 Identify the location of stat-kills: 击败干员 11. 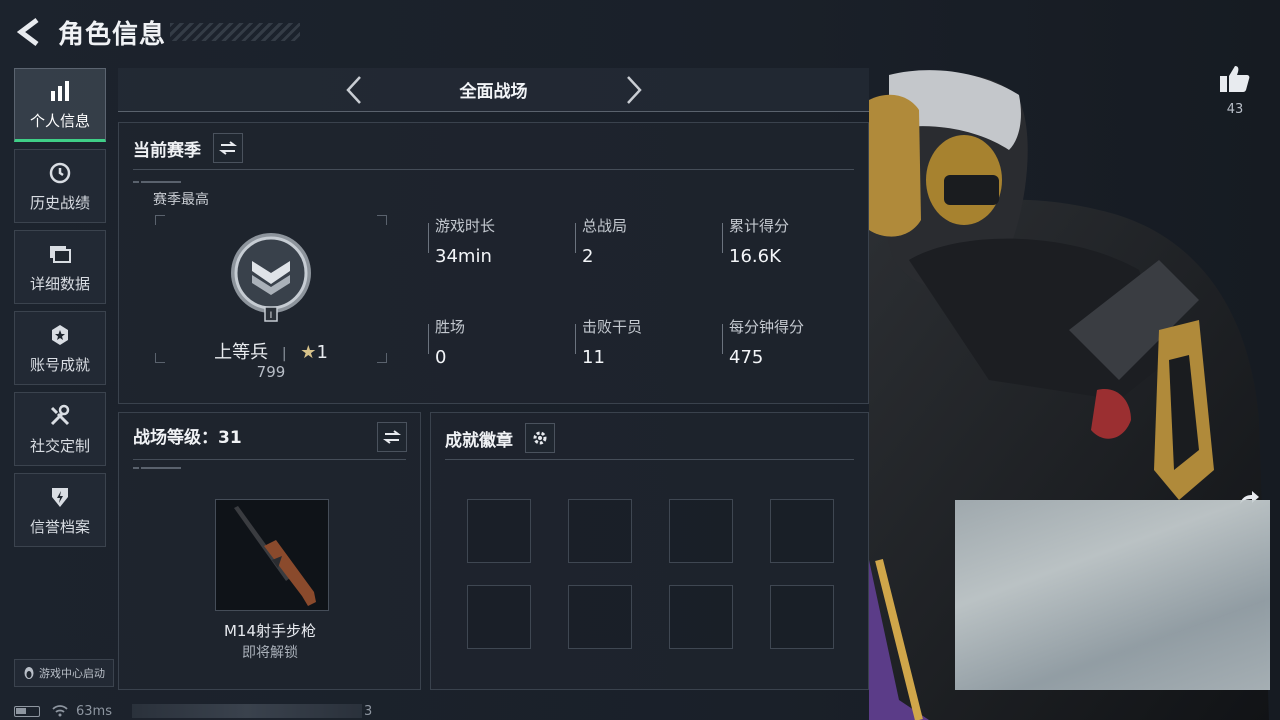
(612, 343).